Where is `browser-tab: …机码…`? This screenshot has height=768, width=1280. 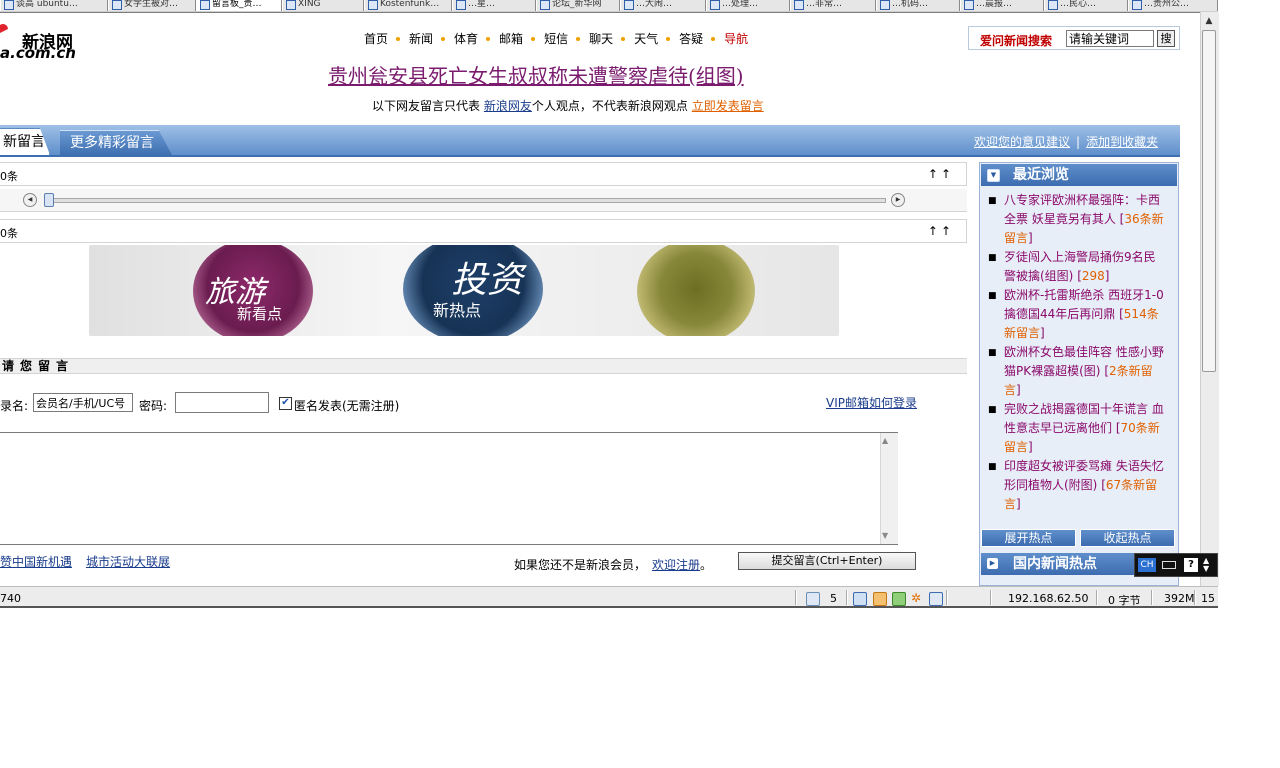
browser-tab: …机码… is located at coordinates (918, 5).